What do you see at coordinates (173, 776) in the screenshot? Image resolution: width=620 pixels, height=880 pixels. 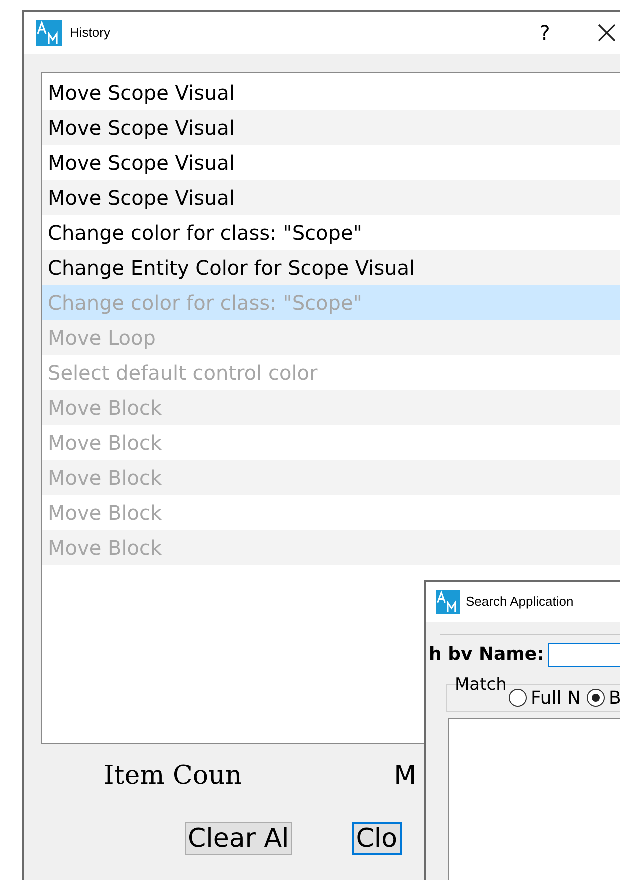 I see `item-count-label: Item Coun` at bounding box center [173, 776].